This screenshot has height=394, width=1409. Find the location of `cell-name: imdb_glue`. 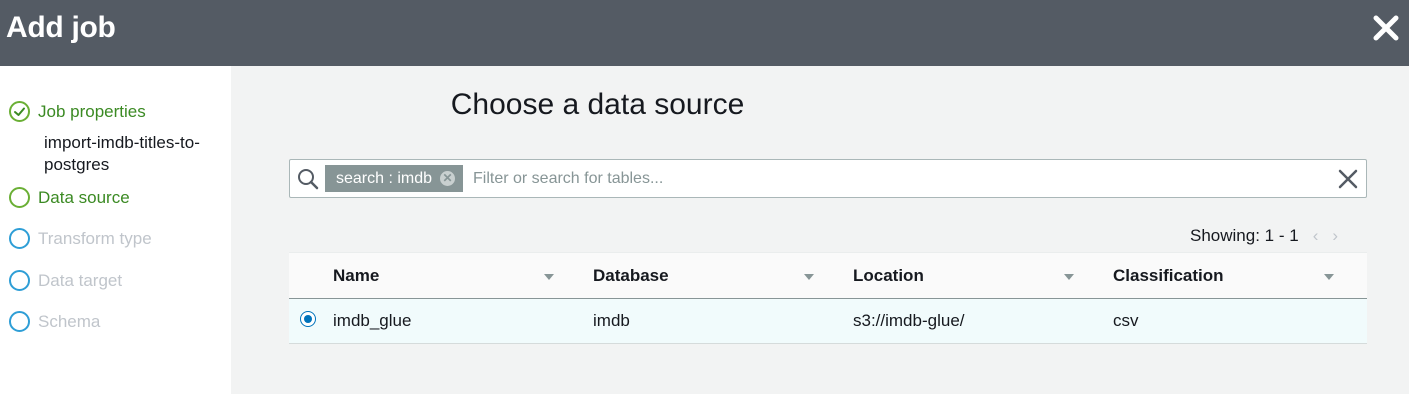

cell-name: imdb_glue is located at coordinates (372, 320).